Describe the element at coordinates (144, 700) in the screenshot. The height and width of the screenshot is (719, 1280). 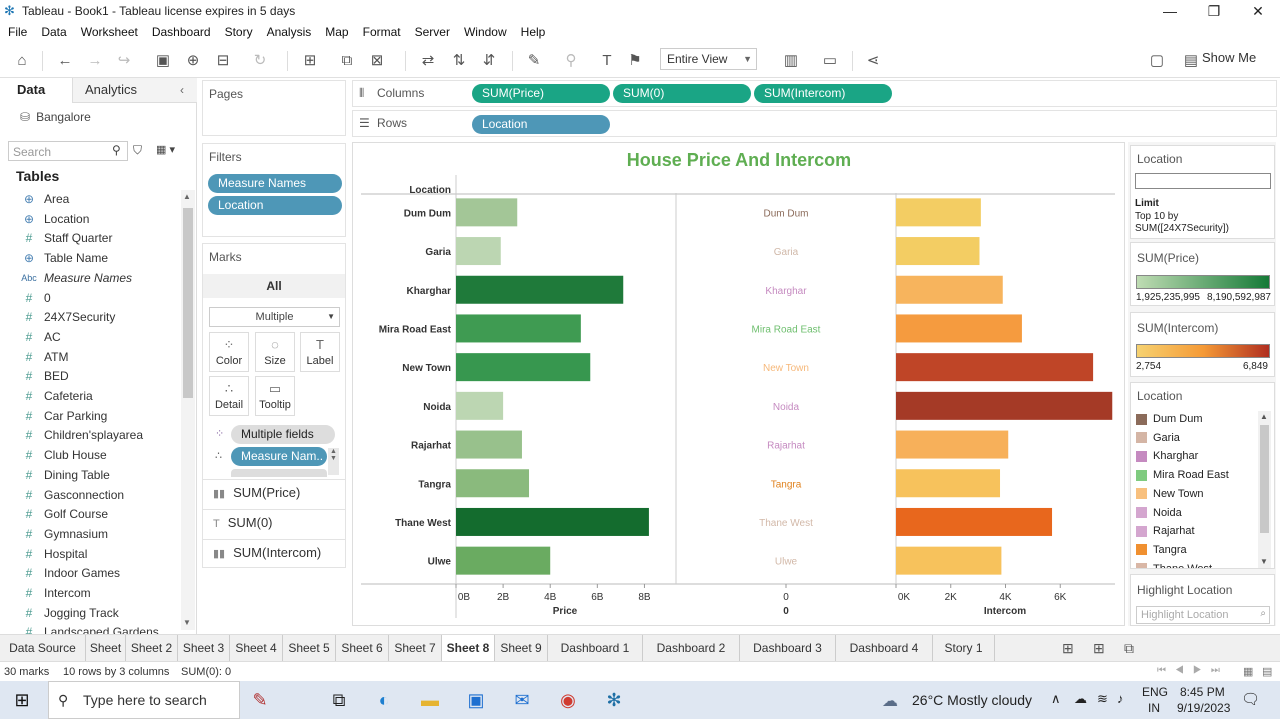
I see `taskbar-search: ⚲ Type here to search` at that location.